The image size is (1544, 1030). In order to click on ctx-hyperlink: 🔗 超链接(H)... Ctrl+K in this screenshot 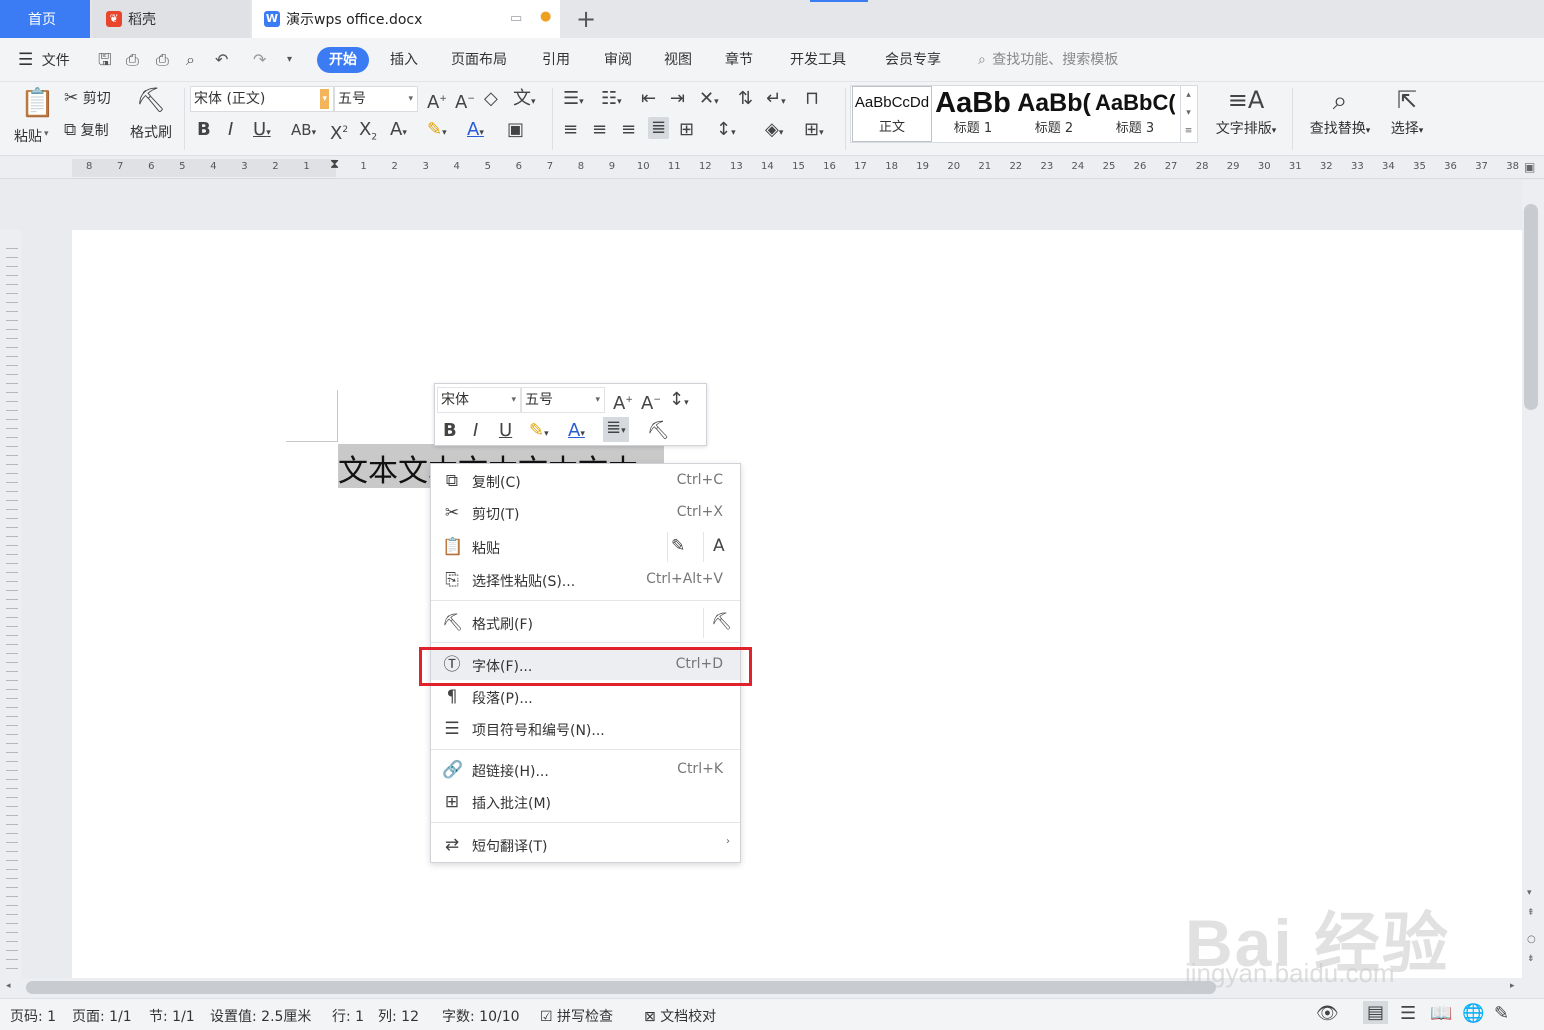, I will do `click(585, 770)`.